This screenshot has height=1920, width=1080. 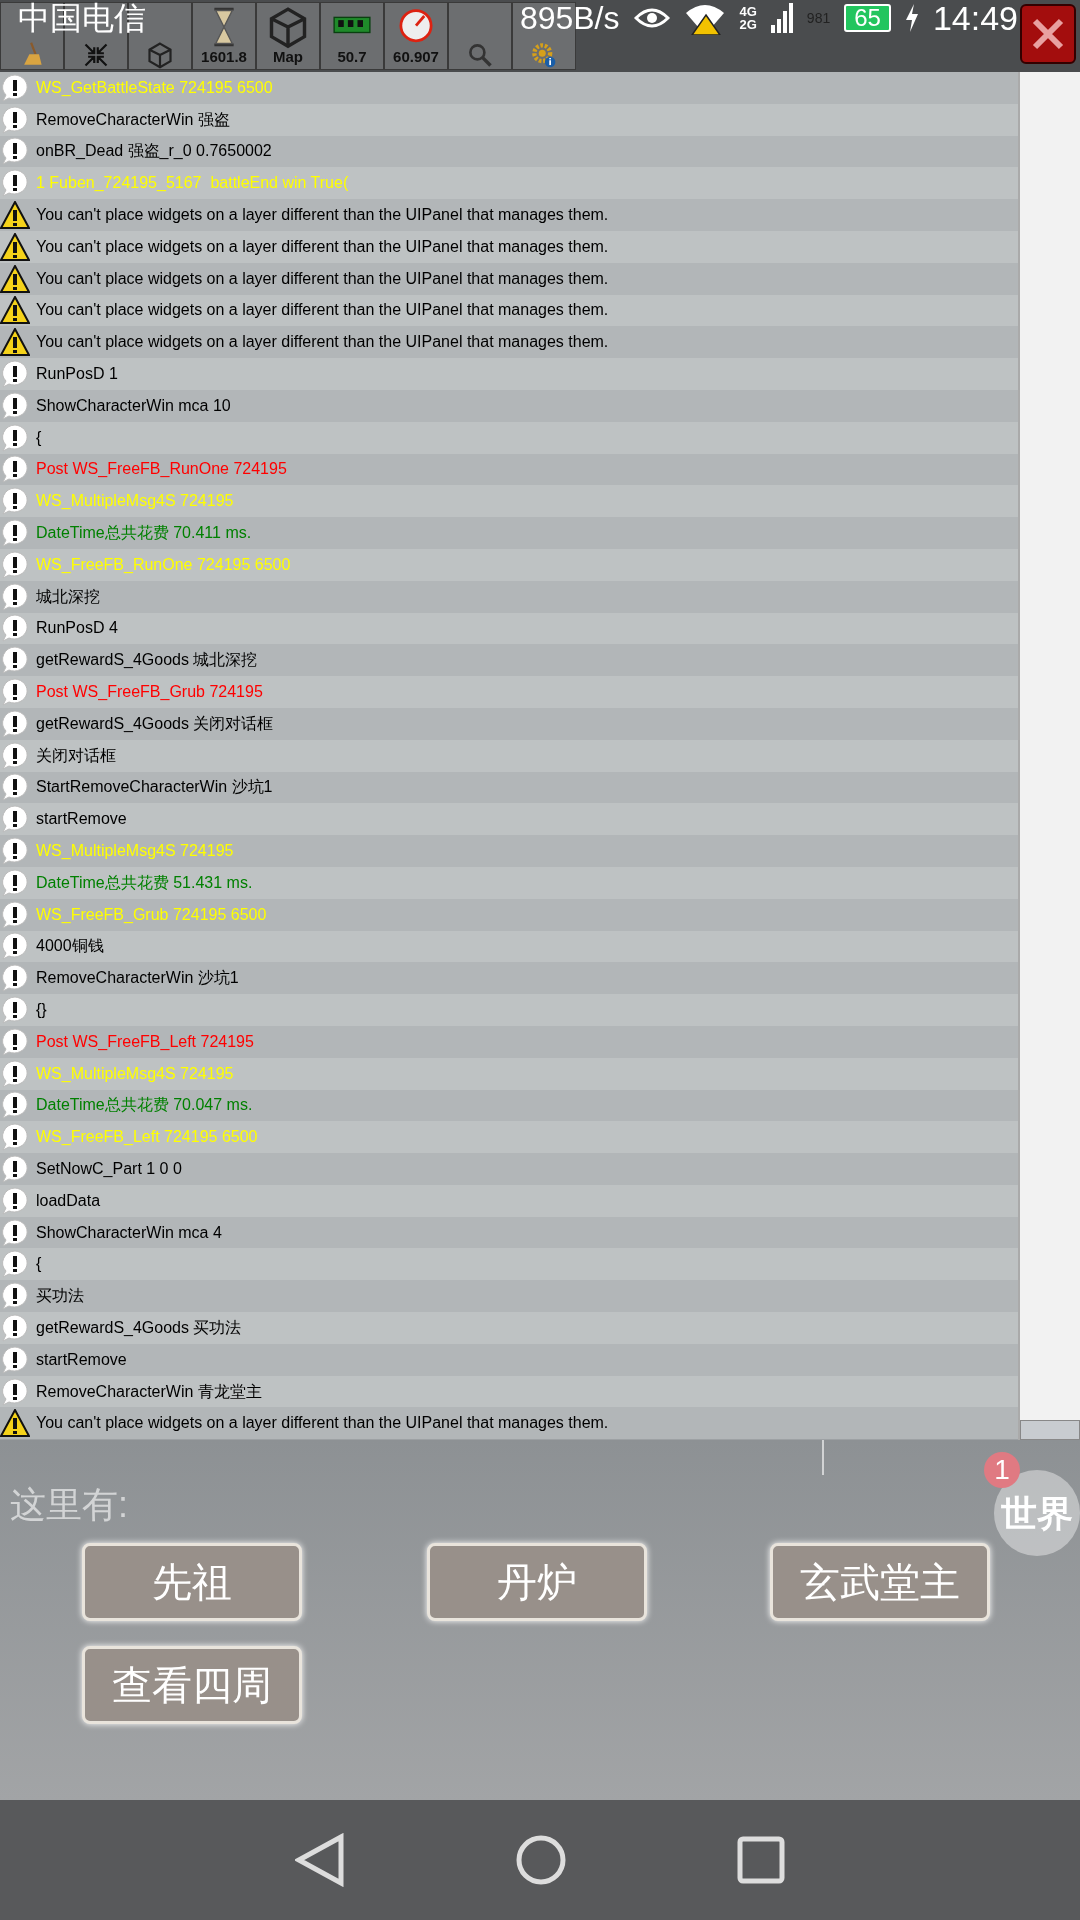 I want to click on scrollbar-thumb, so click(x=1050, y=1430).